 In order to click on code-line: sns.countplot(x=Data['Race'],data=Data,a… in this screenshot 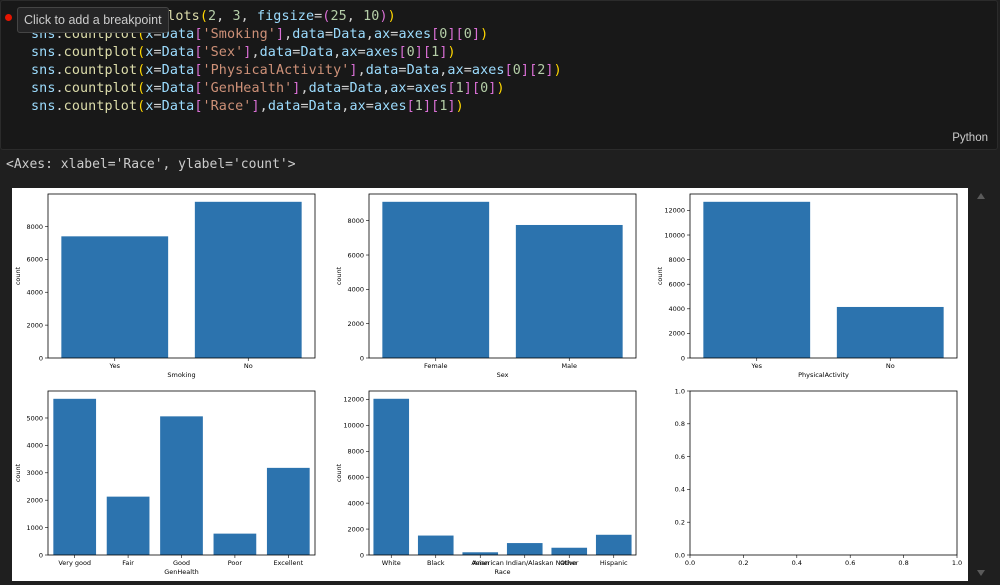, I will do `click(247, 106)`.